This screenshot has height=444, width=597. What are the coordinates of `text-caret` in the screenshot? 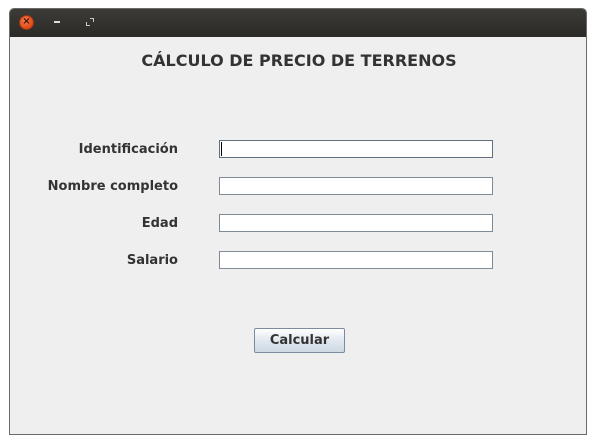 It's located at (221, 149).